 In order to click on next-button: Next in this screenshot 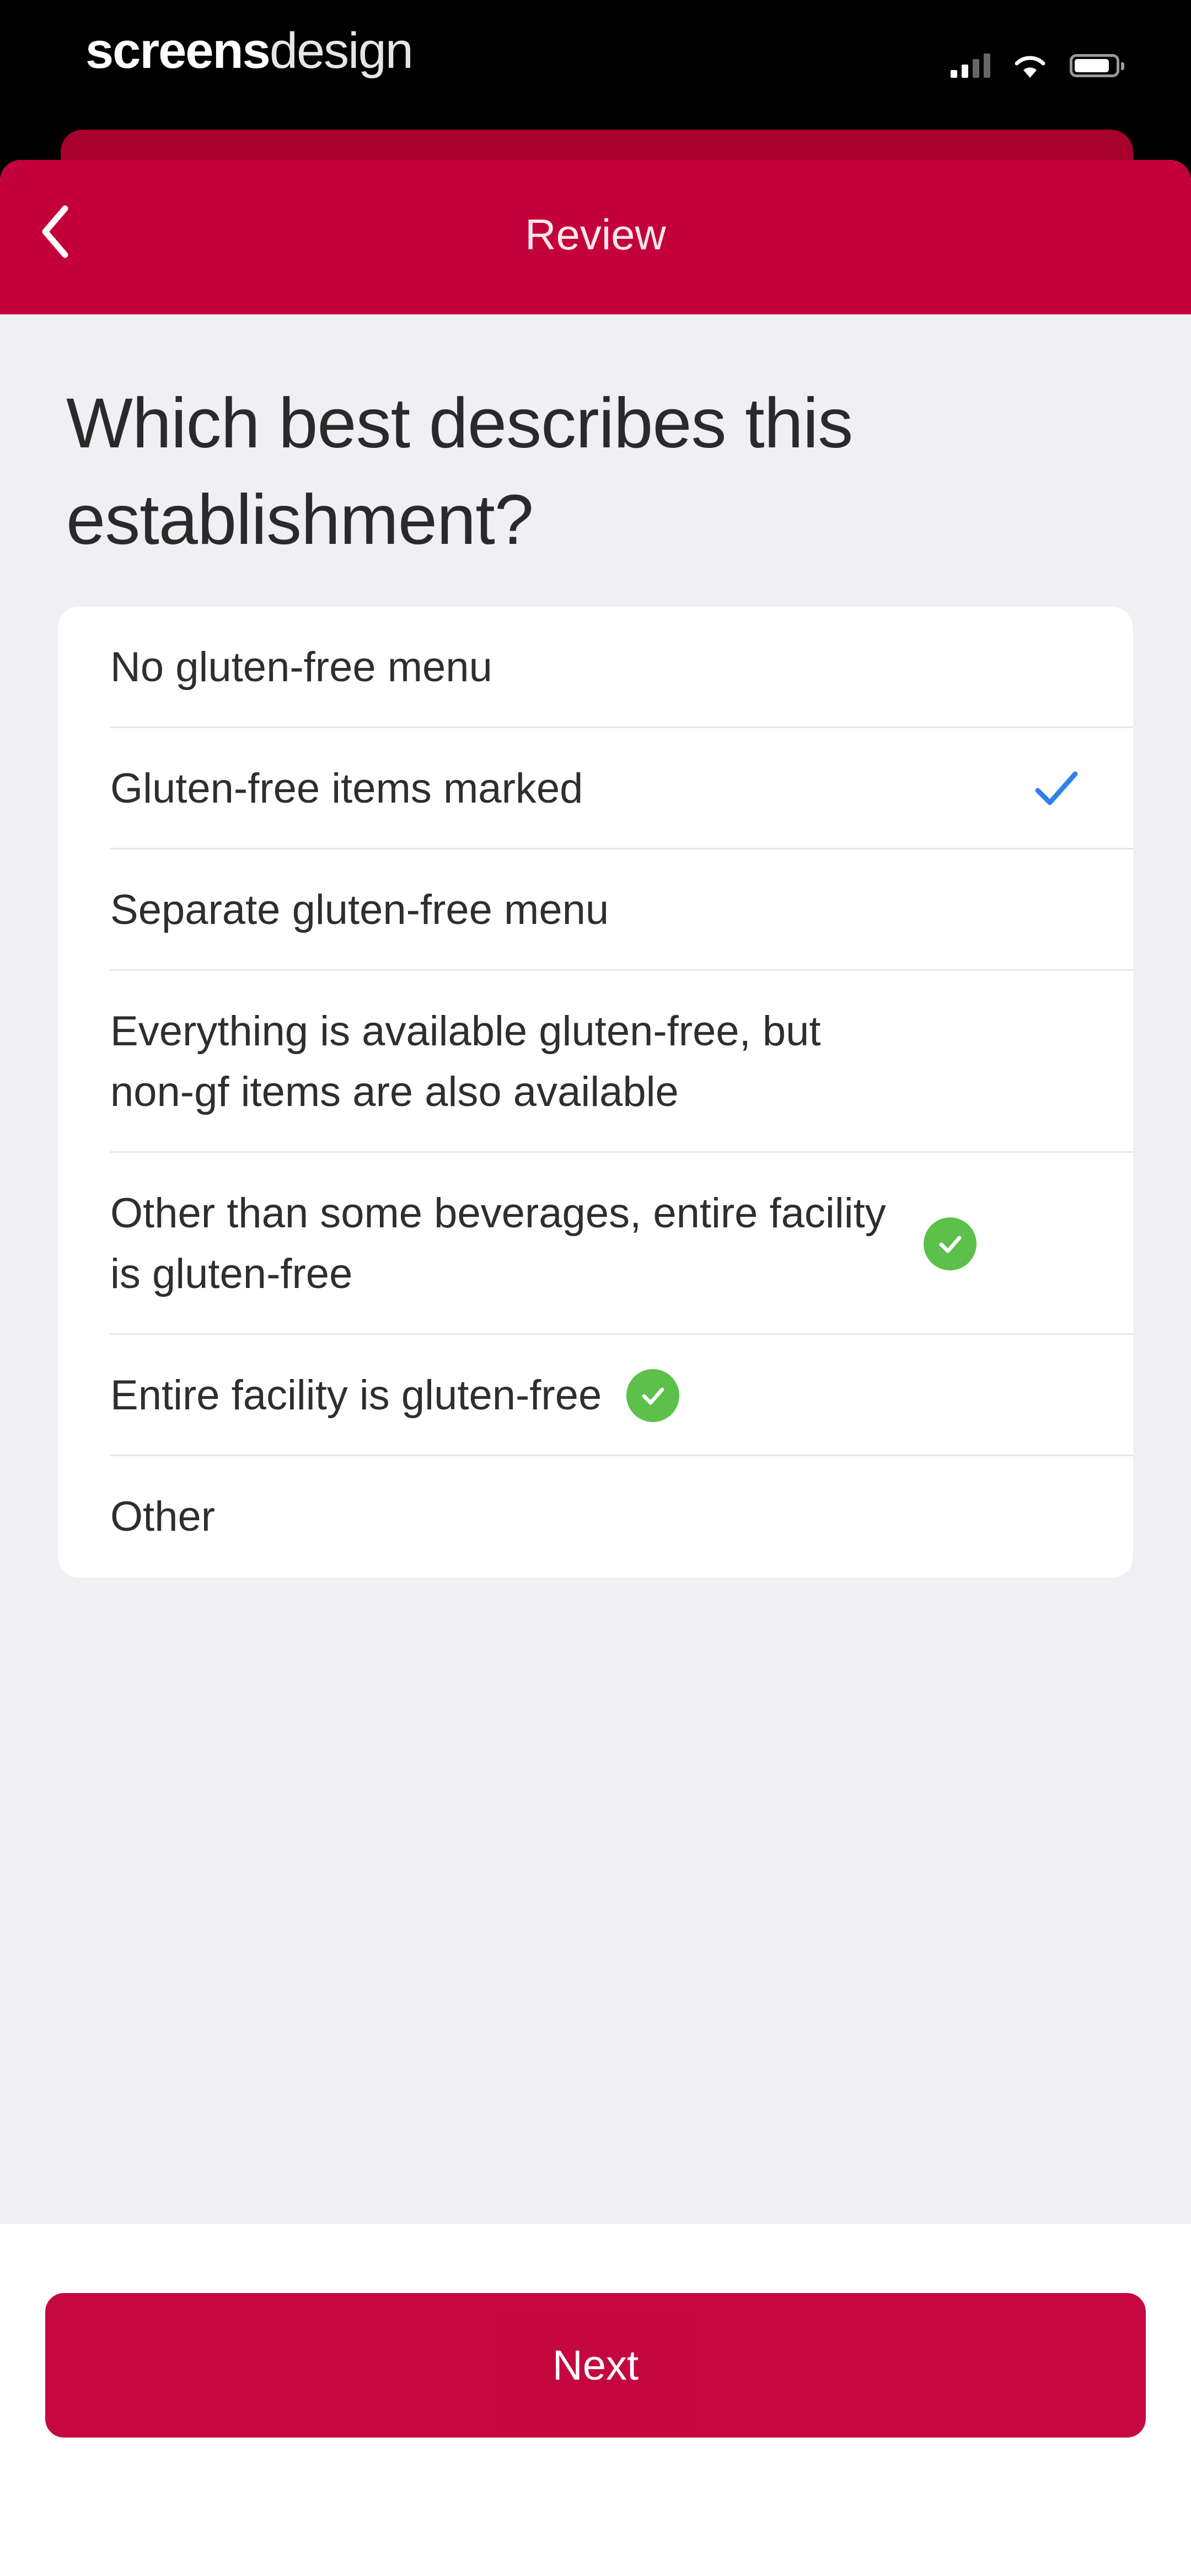, I will do `click(595, 2365)`.